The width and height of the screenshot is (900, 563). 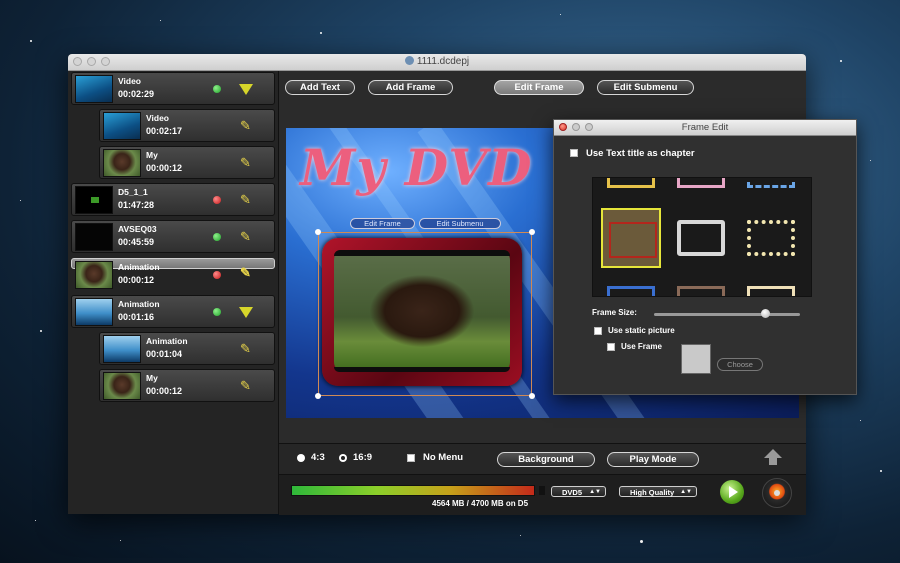 What do you see at coordinates (164, 354) in the screenshot?
I see `item-duration: 00:01:04` at bounding box center [164, 354].